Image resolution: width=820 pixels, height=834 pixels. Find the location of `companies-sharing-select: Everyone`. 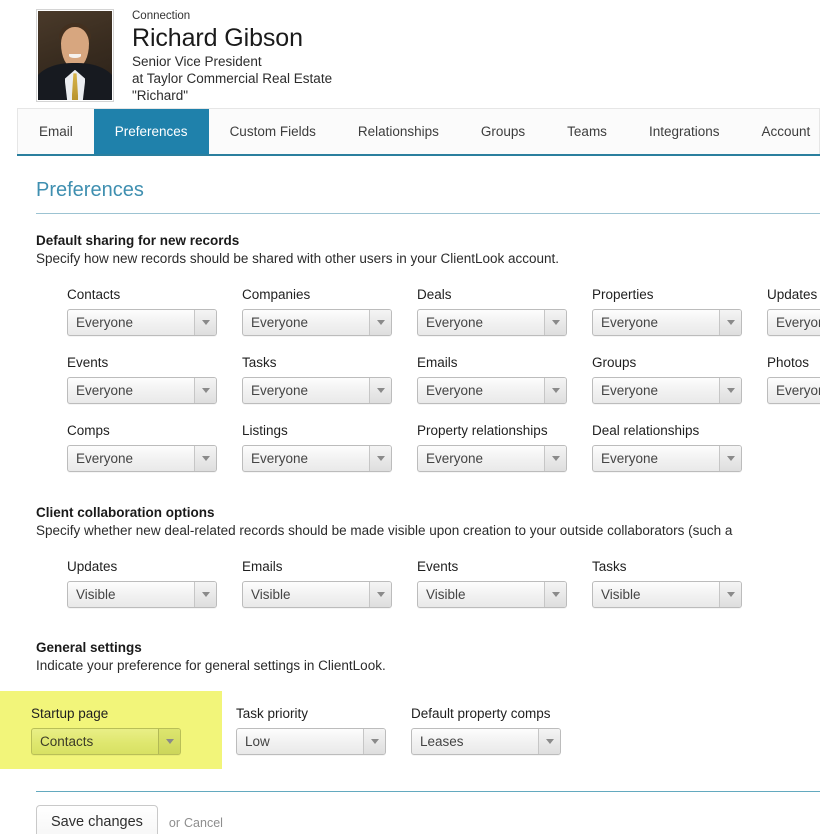

companies-sharing-select: Everyone is located at coordinates (317, 322).